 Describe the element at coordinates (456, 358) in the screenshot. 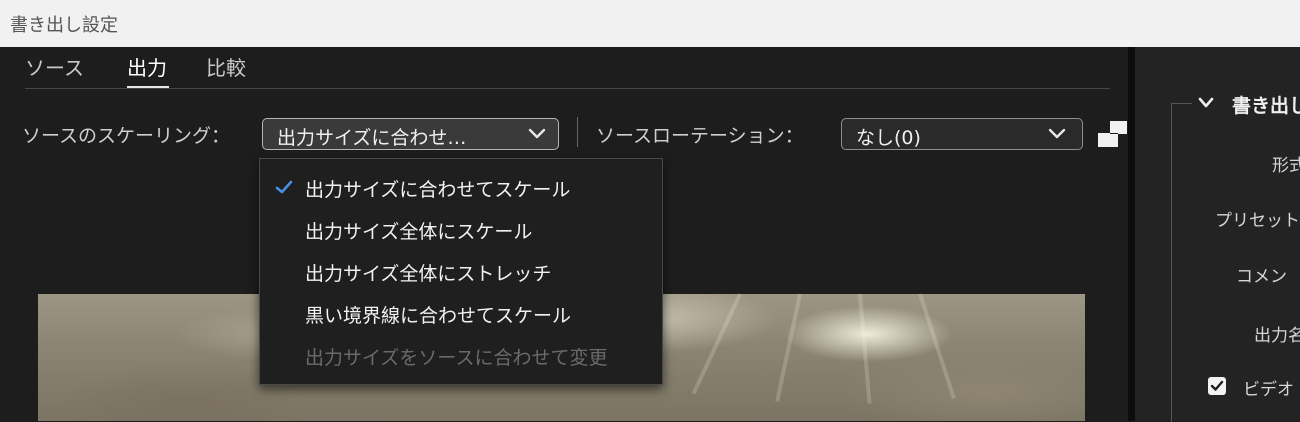

I see `menu-item-change-output-to-source: 出力サイズをソースに合わせて変更` at that location.